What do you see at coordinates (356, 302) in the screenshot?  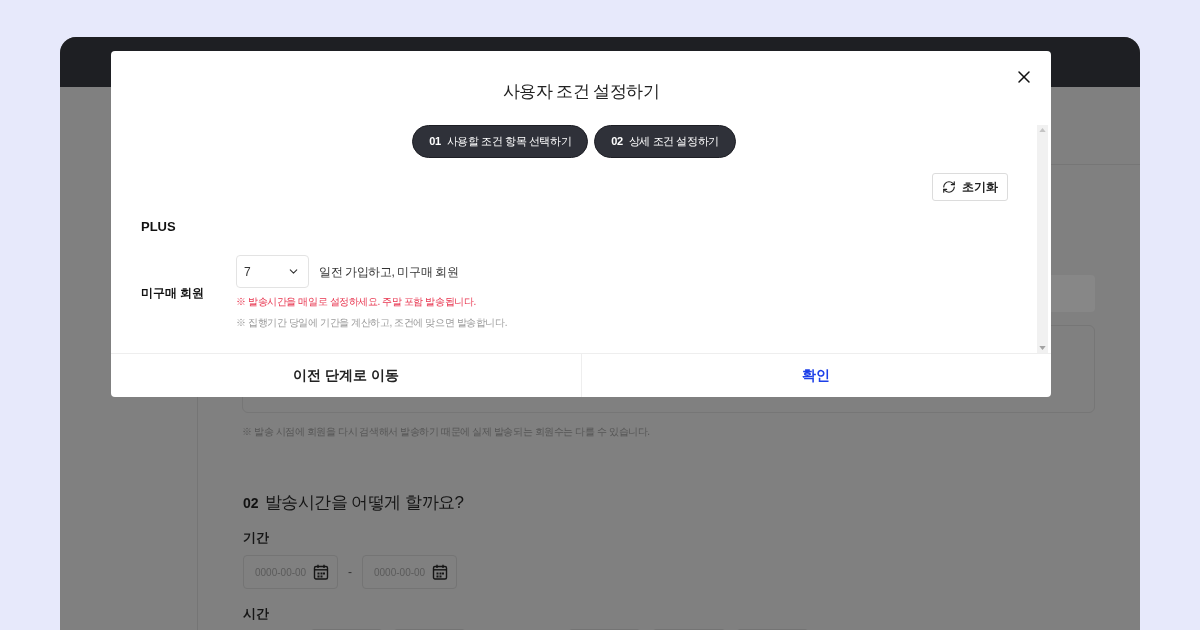 I see `warning-note: ※ 발송시간을 매일로 설정하세요. 주말 포함 발송됩니다.` at bounding box center [356, 302].